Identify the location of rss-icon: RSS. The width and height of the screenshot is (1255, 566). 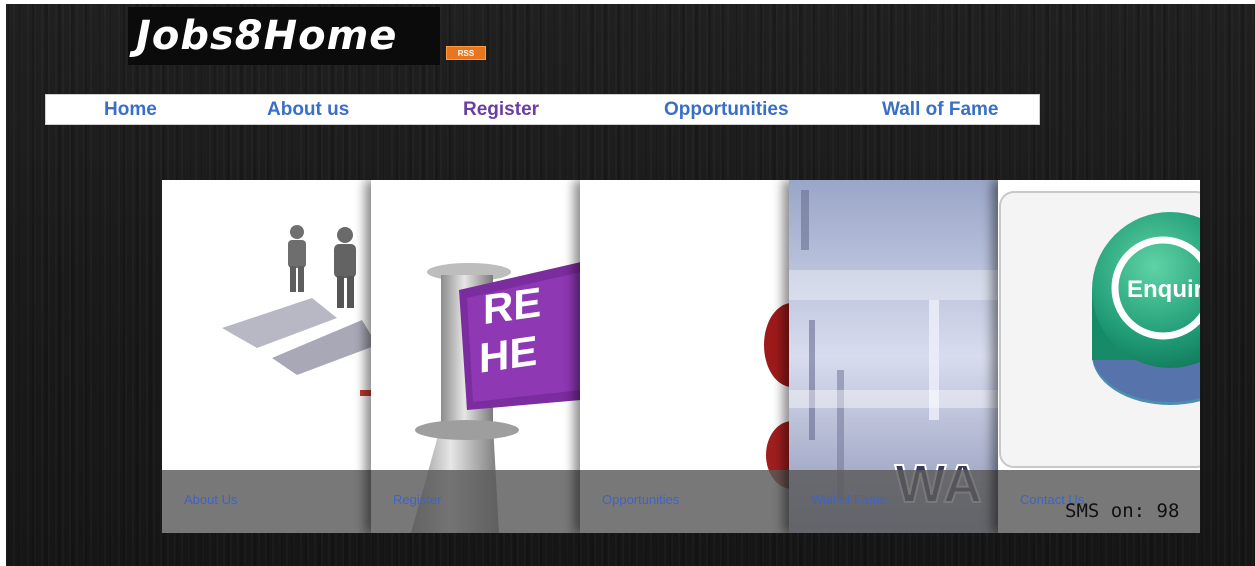
(466, 53).